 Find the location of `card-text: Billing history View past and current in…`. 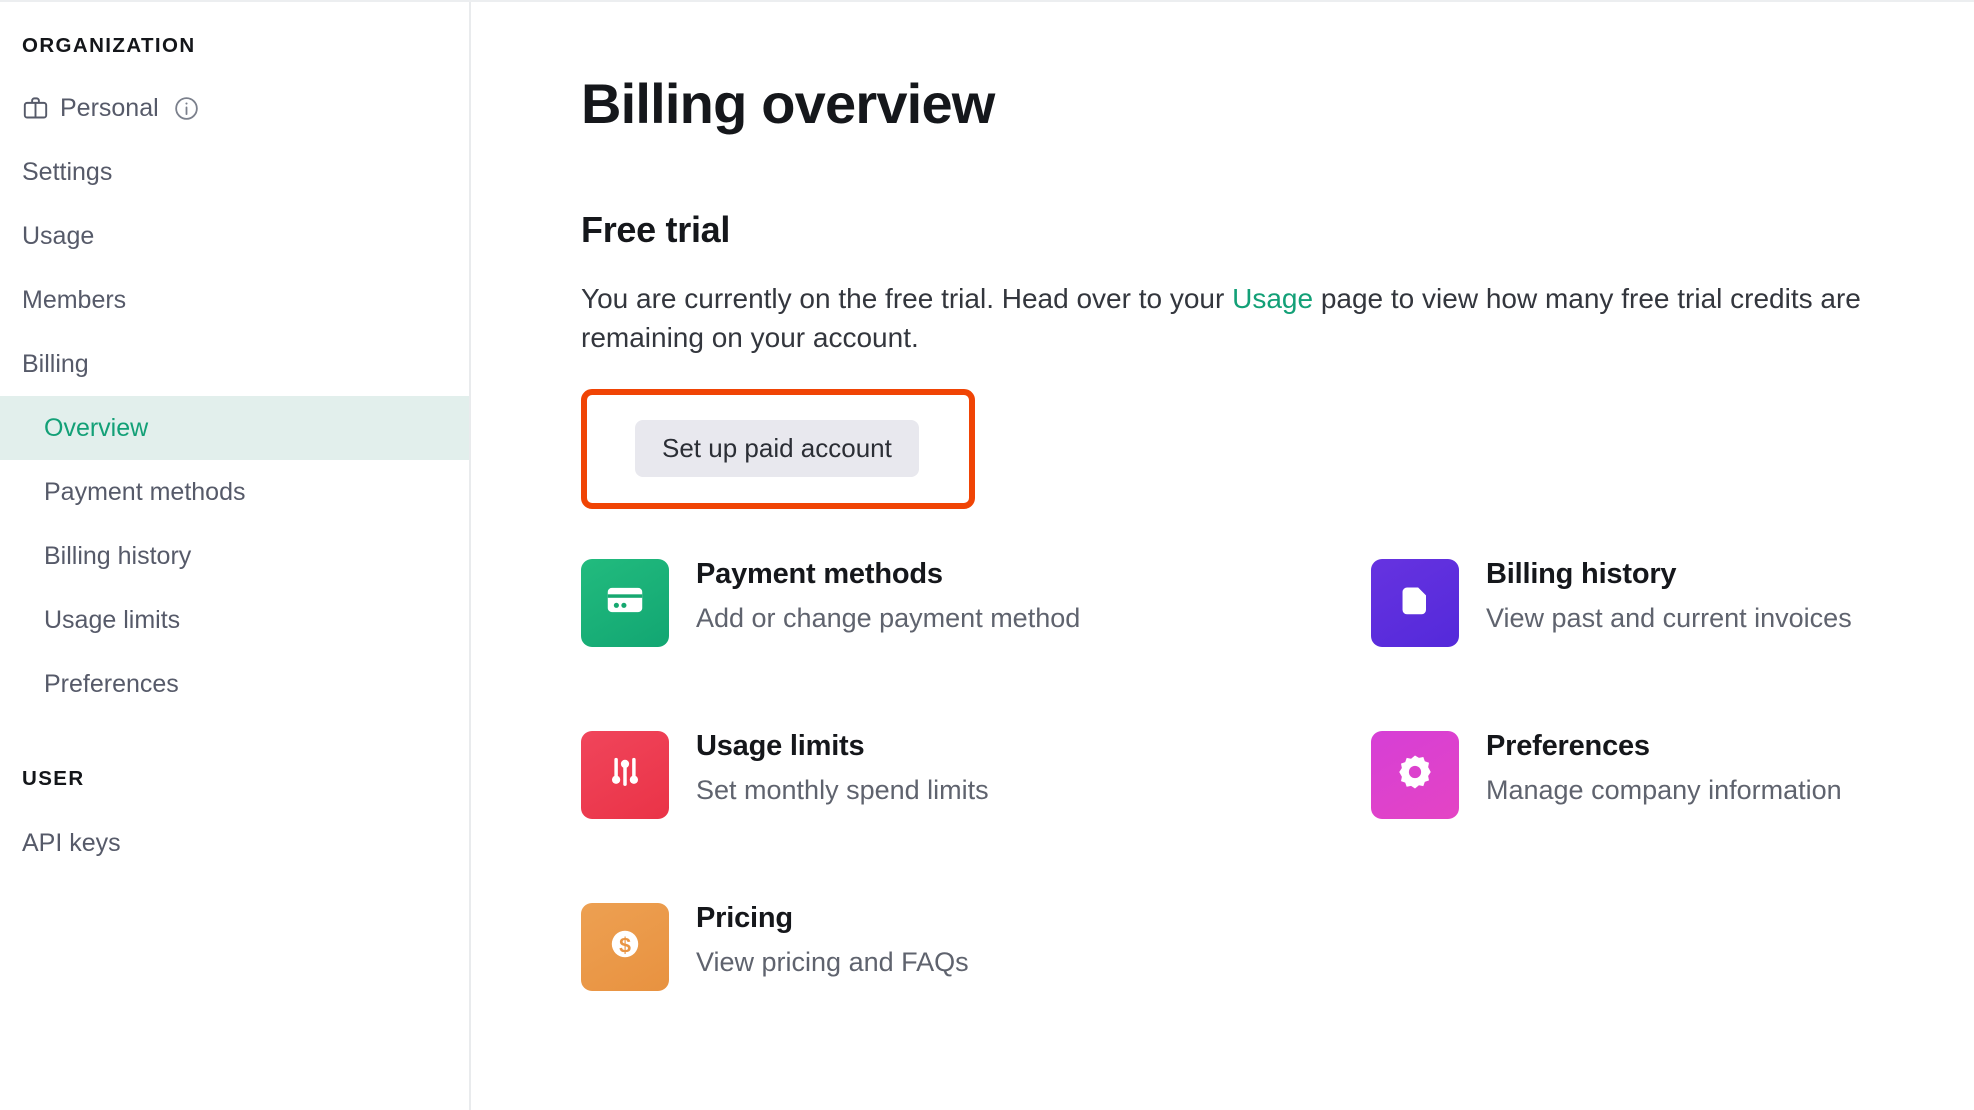

card-text: Billing history View past and current in… is located at coordinates (1669, 595).